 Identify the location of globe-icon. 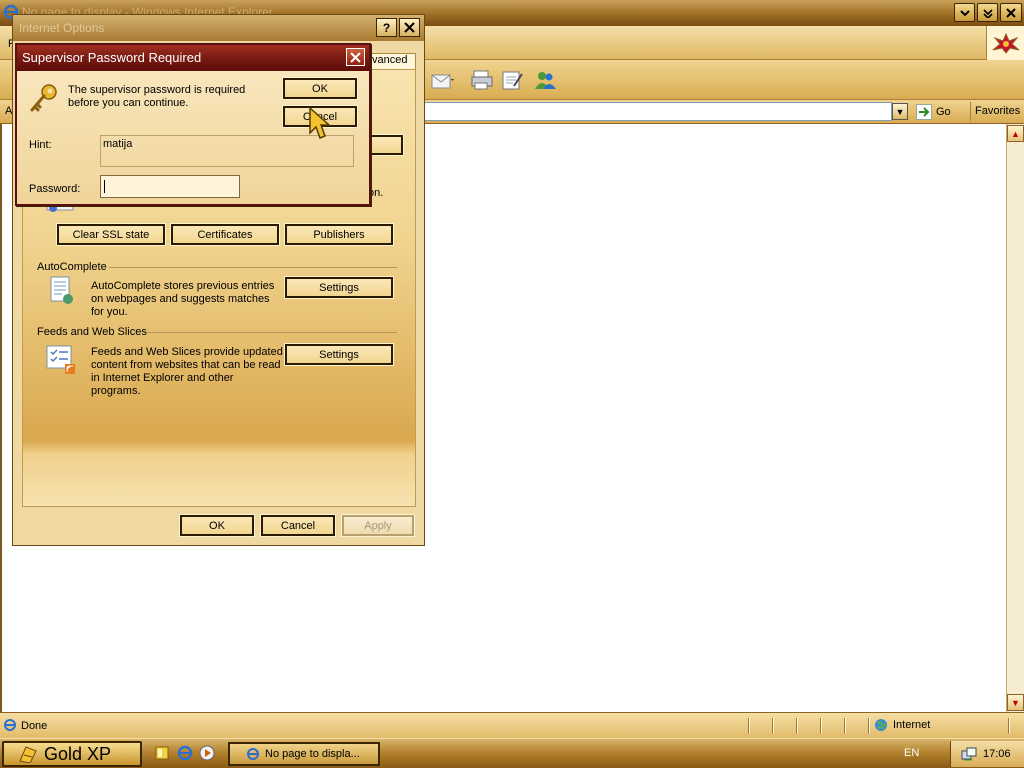
(881, 725).